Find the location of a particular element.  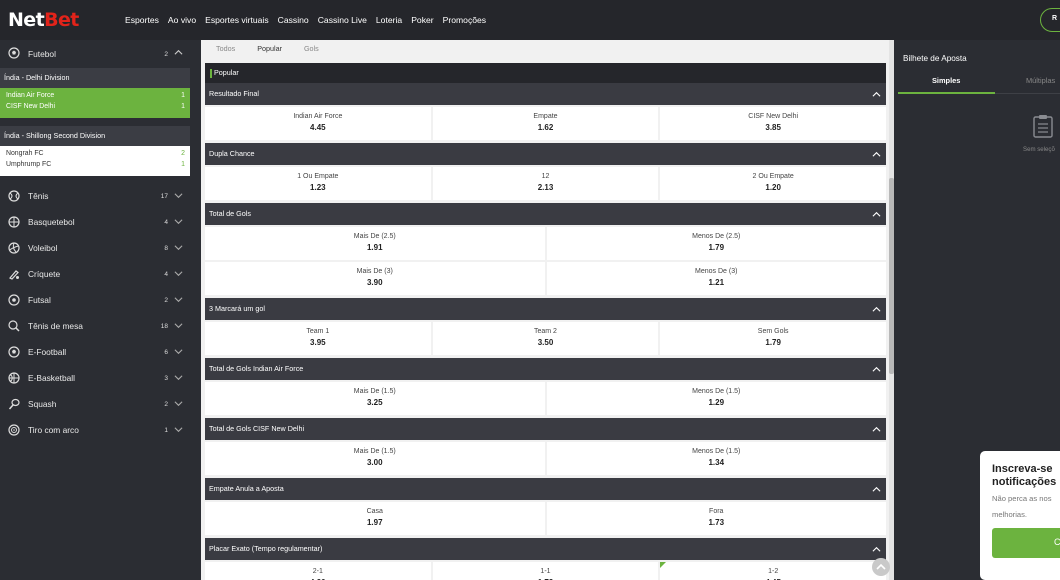

odds-button: 1-11.79 is located at coordinates (545, 571).